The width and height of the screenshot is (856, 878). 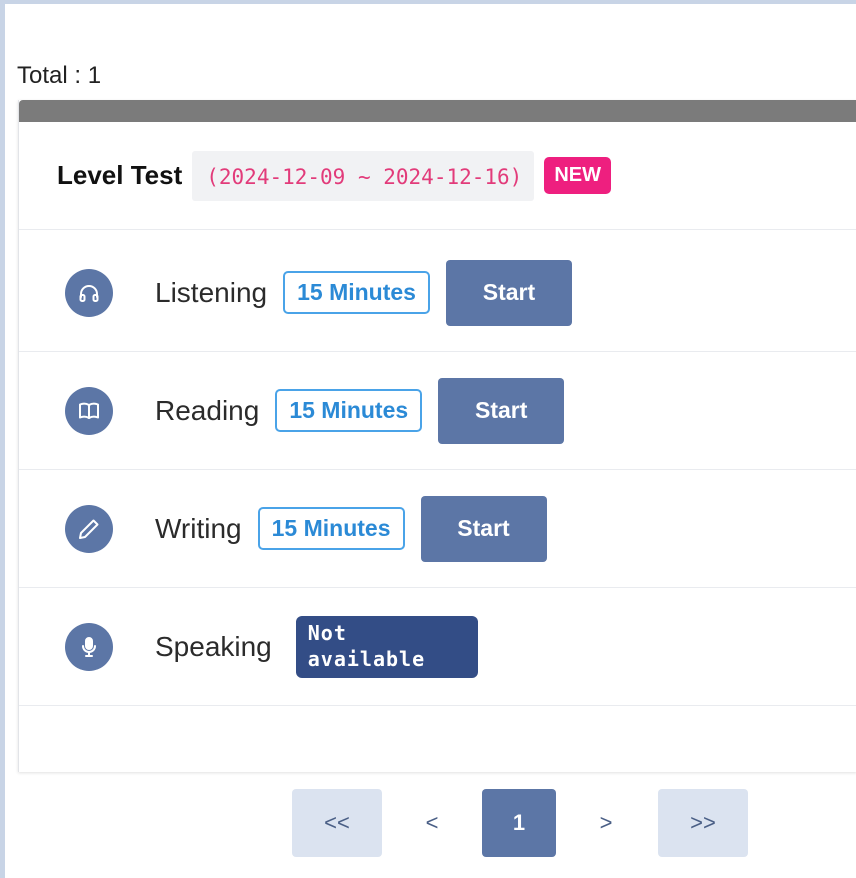 I want to click on section-label: Reading, so click(x=207, y=410).